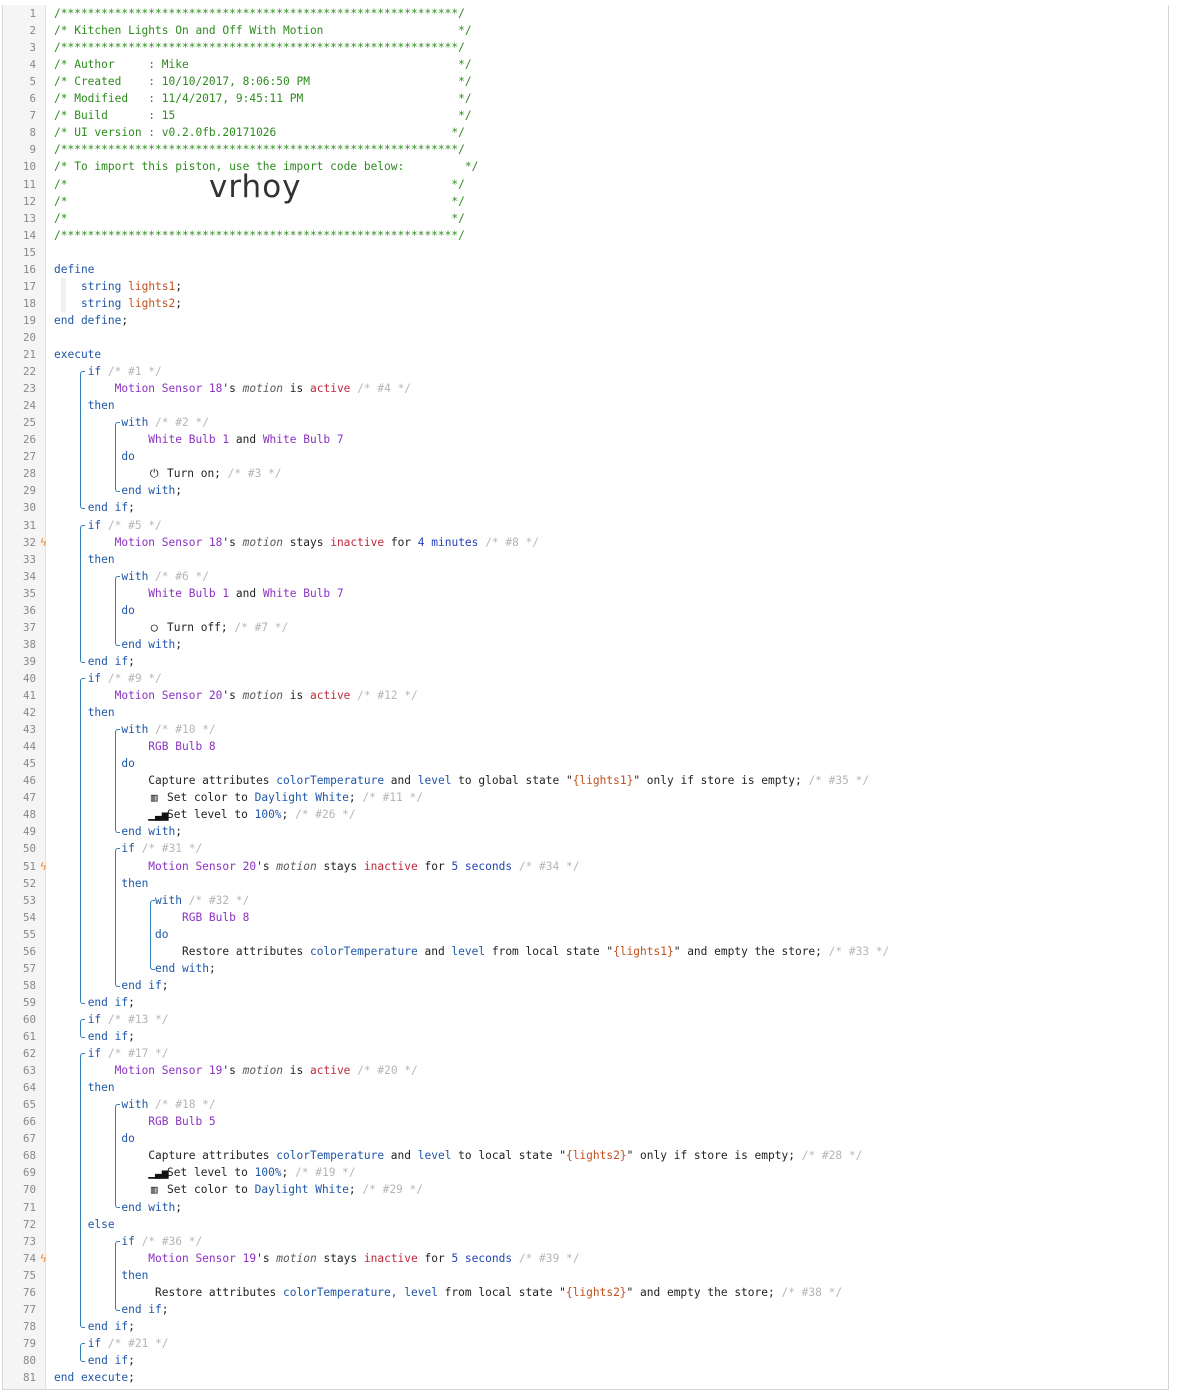  I want to click on code-line: 6 /* Modified : 11/4/2017, 9:45:11 PM */, so click(583, 98).